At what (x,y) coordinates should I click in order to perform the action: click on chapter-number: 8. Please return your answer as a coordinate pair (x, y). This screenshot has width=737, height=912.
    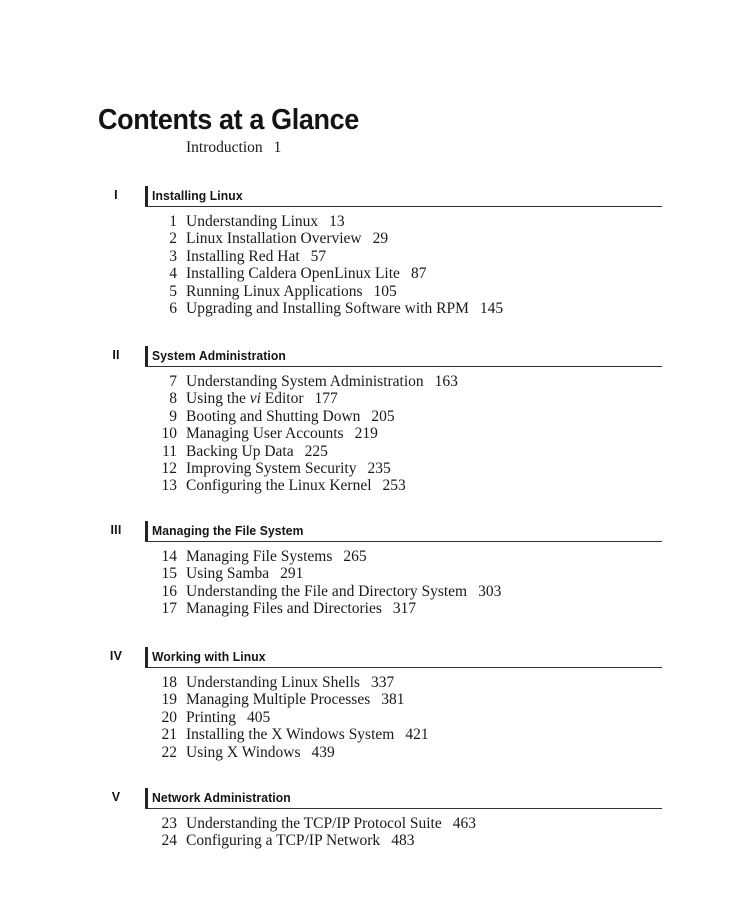
    Looking at the image, I should click on (173, 399).